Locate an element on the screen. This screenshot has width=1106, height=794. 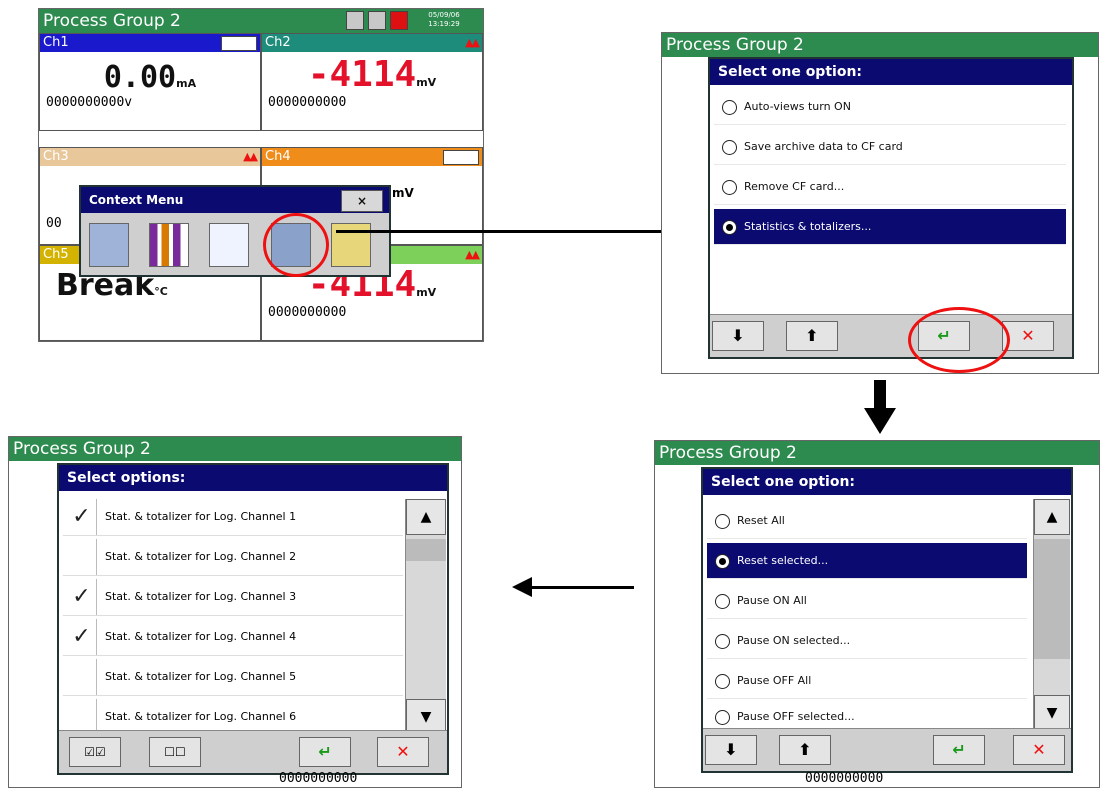
check-all-button: ☑☑ is located at coordinates (95, 752).